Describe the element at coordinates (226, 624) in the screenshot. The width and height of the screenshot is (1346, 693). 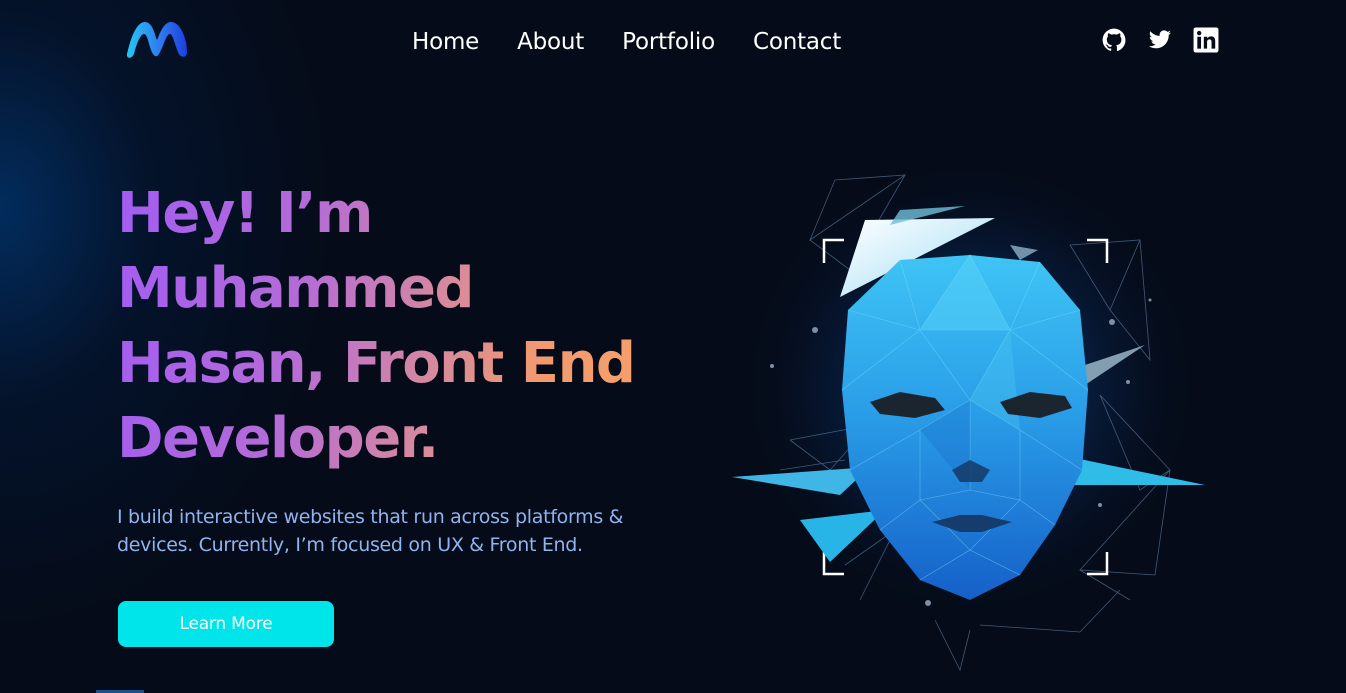
I see `learn-more-button: Learn More` at that location.